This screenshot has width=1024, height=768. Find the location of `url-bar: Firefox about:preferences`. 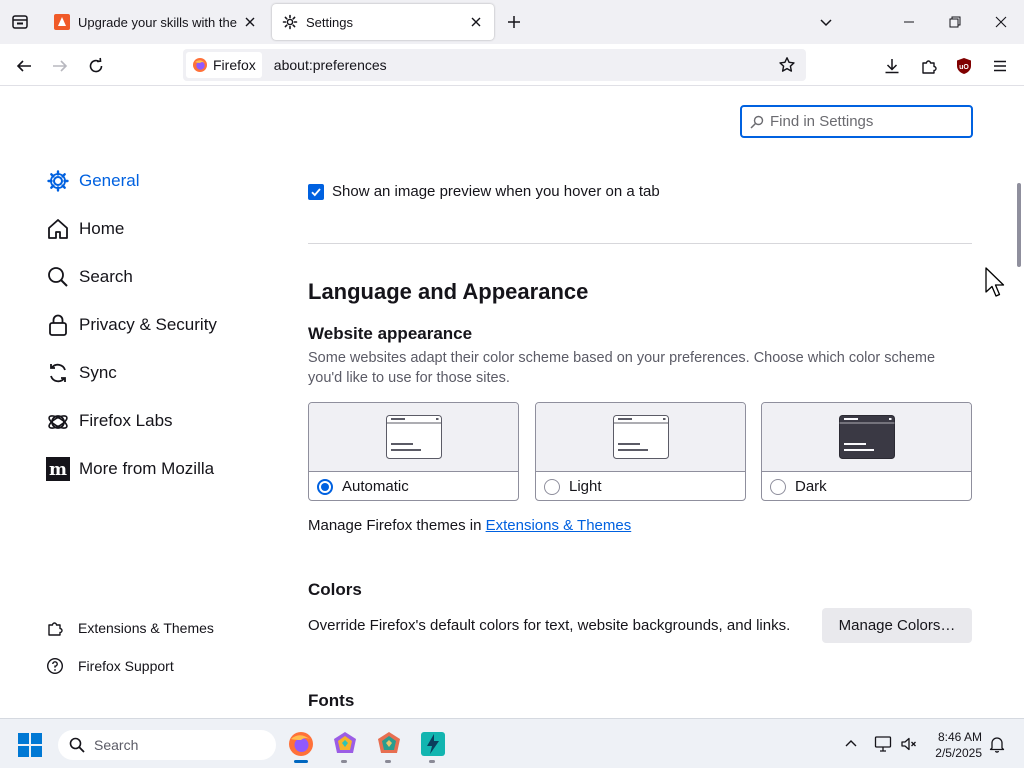

url-bar: Firefox about:preferences is located at coordinates (494, 65).